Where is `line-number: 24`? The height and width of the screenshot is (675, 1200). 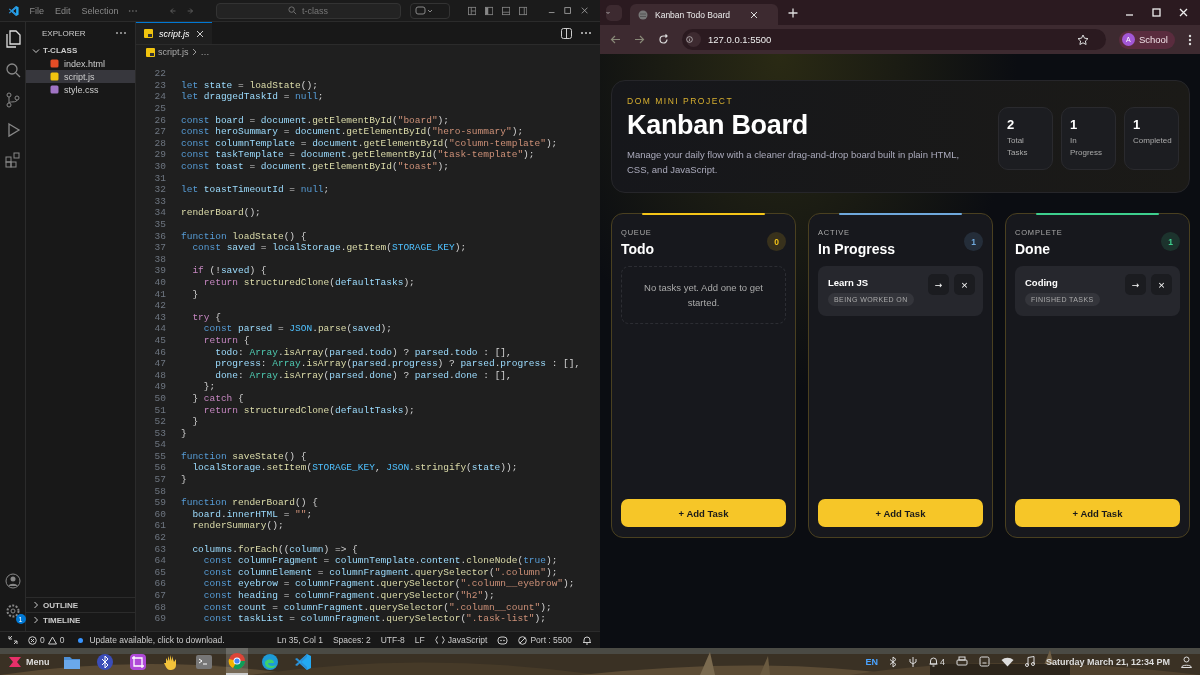 line-number: 24 is located at coordinates (159, 97).